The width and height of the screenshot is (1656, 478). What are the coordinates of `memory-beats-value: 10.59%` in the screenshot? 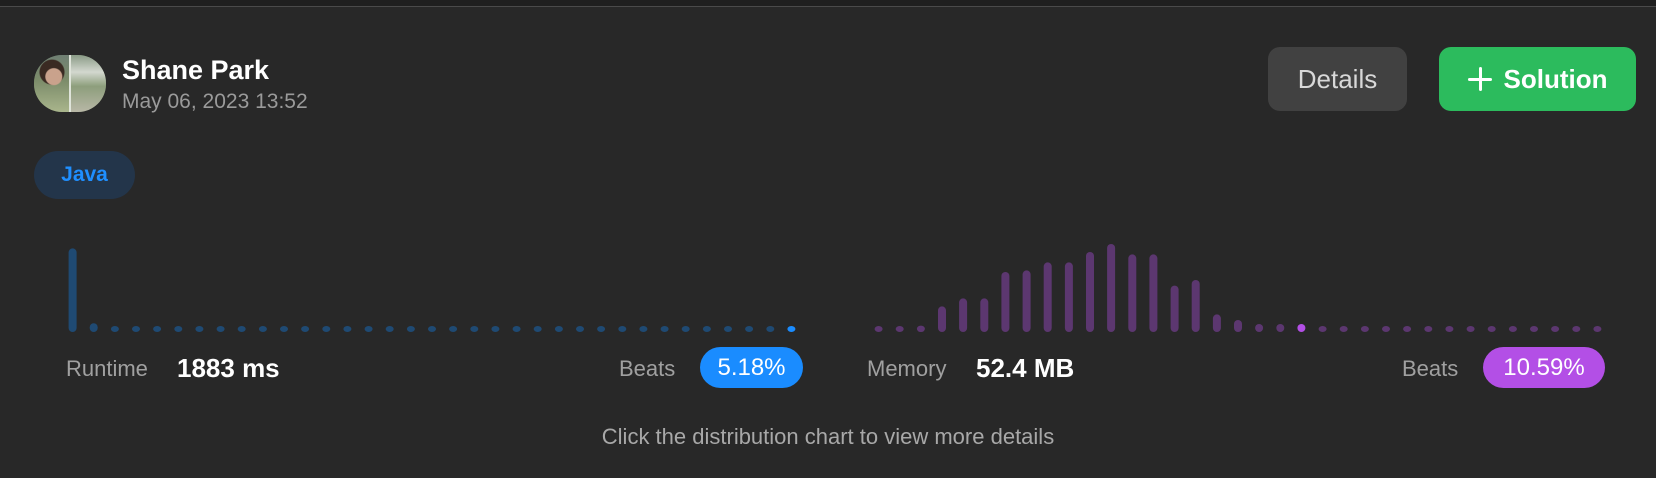 It's located at (1544, 367).